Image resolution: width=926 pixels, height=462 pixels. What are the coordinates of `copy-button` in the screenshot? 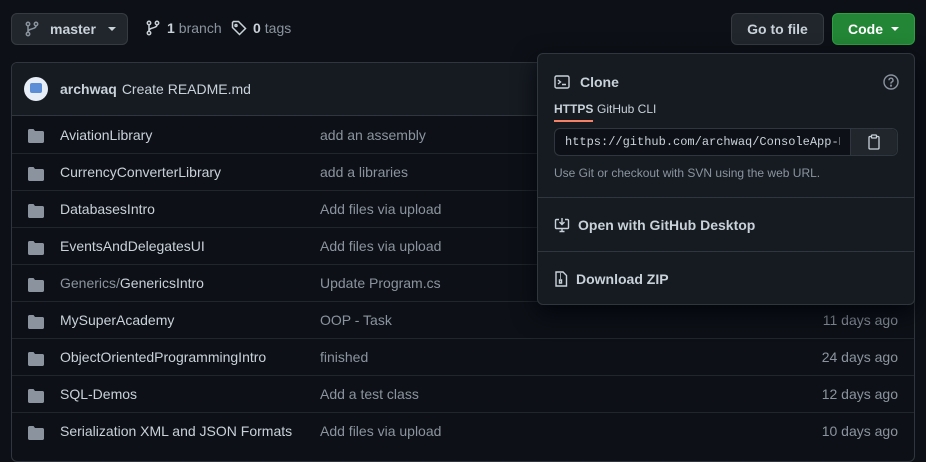 It's located at (873, 142).